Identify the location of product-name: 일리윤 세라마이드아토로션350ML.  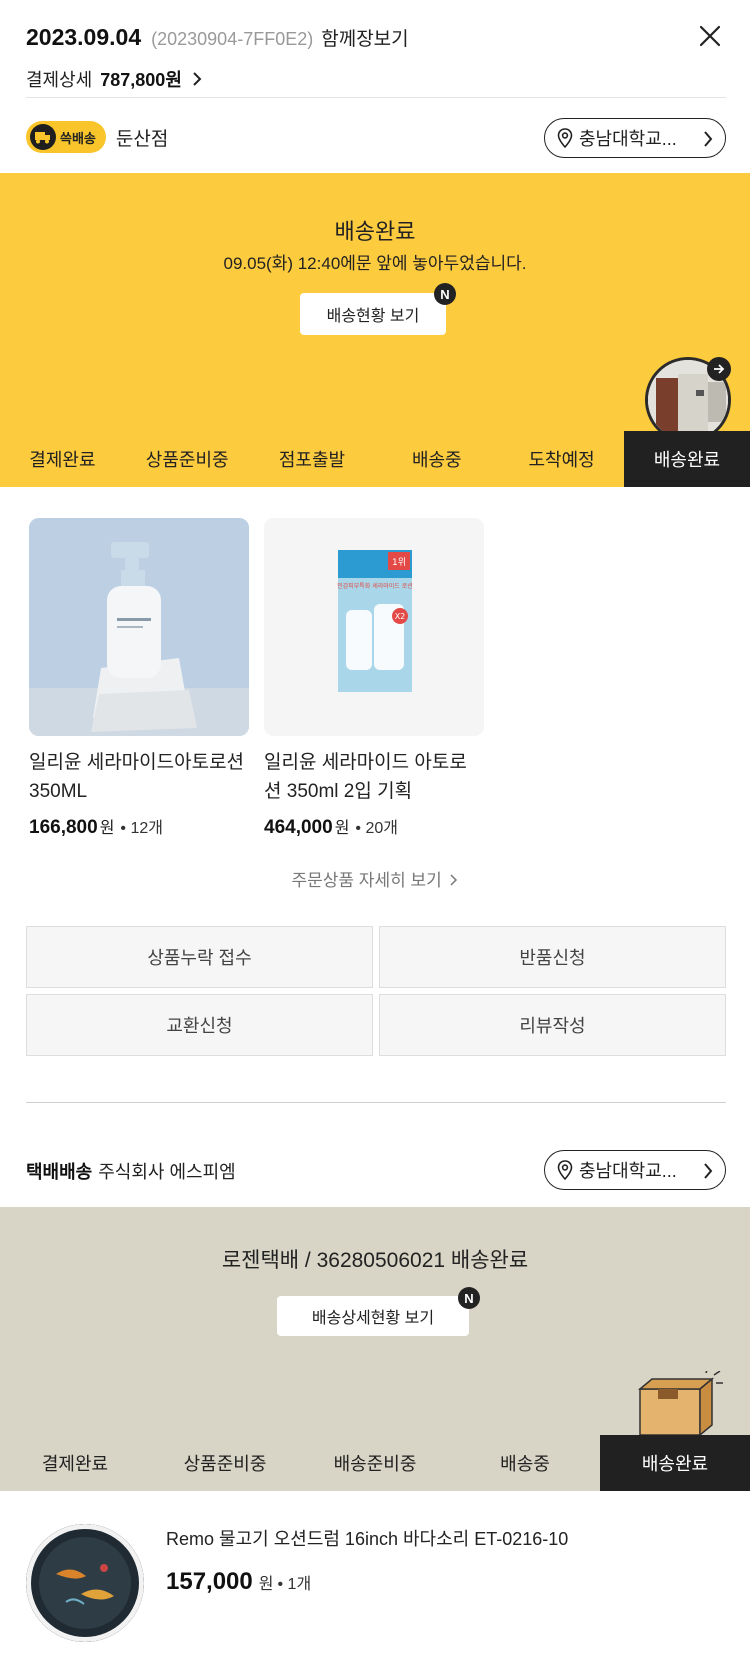
(137, 777).